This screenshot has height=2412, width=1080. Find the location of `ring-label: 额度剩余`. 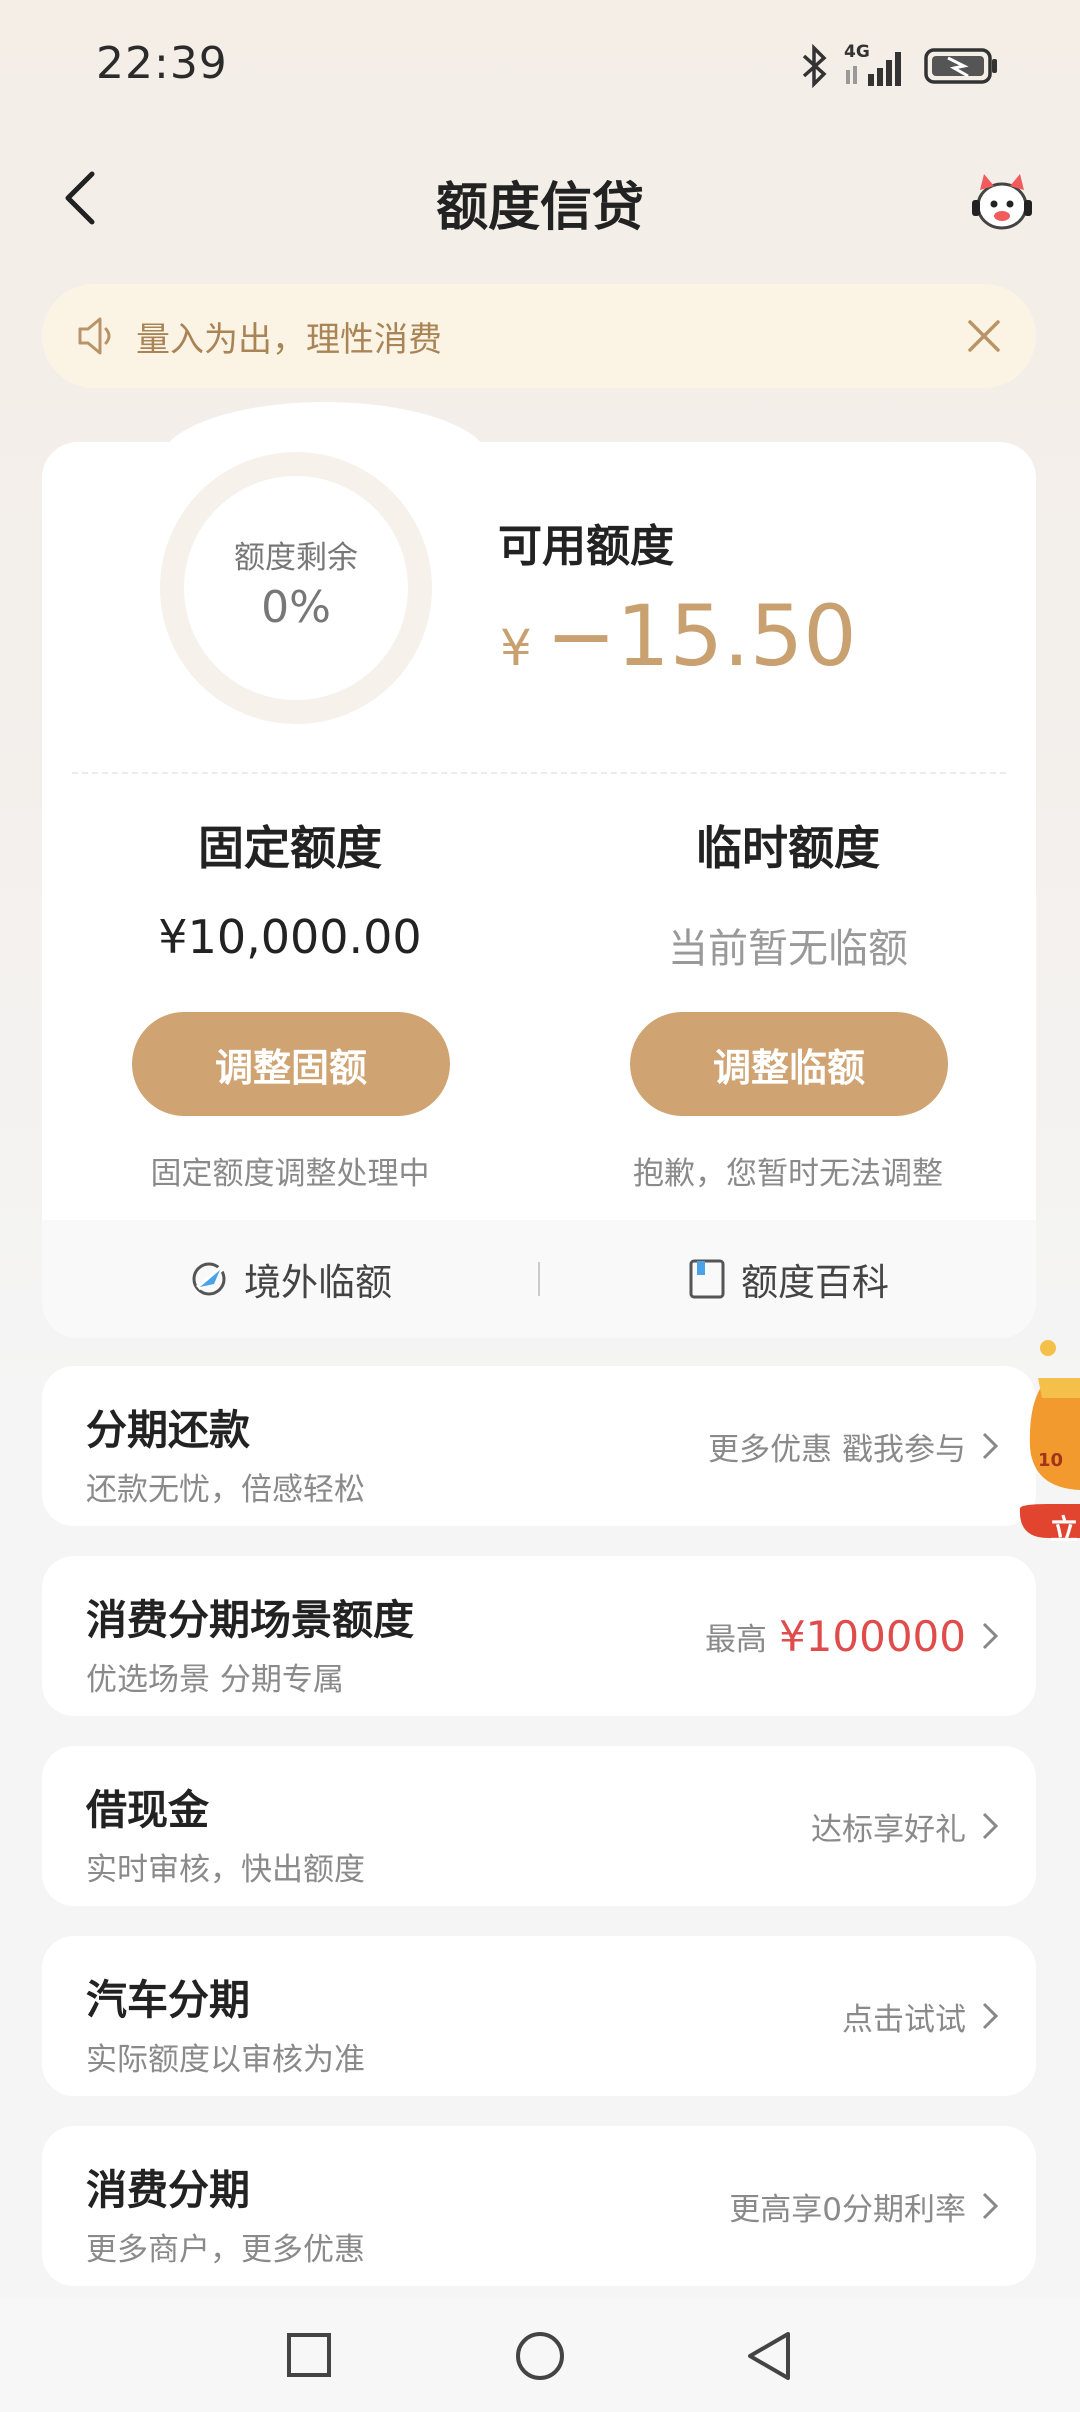

ring-label: 额度剩余 is located at coordinates (296, 558).